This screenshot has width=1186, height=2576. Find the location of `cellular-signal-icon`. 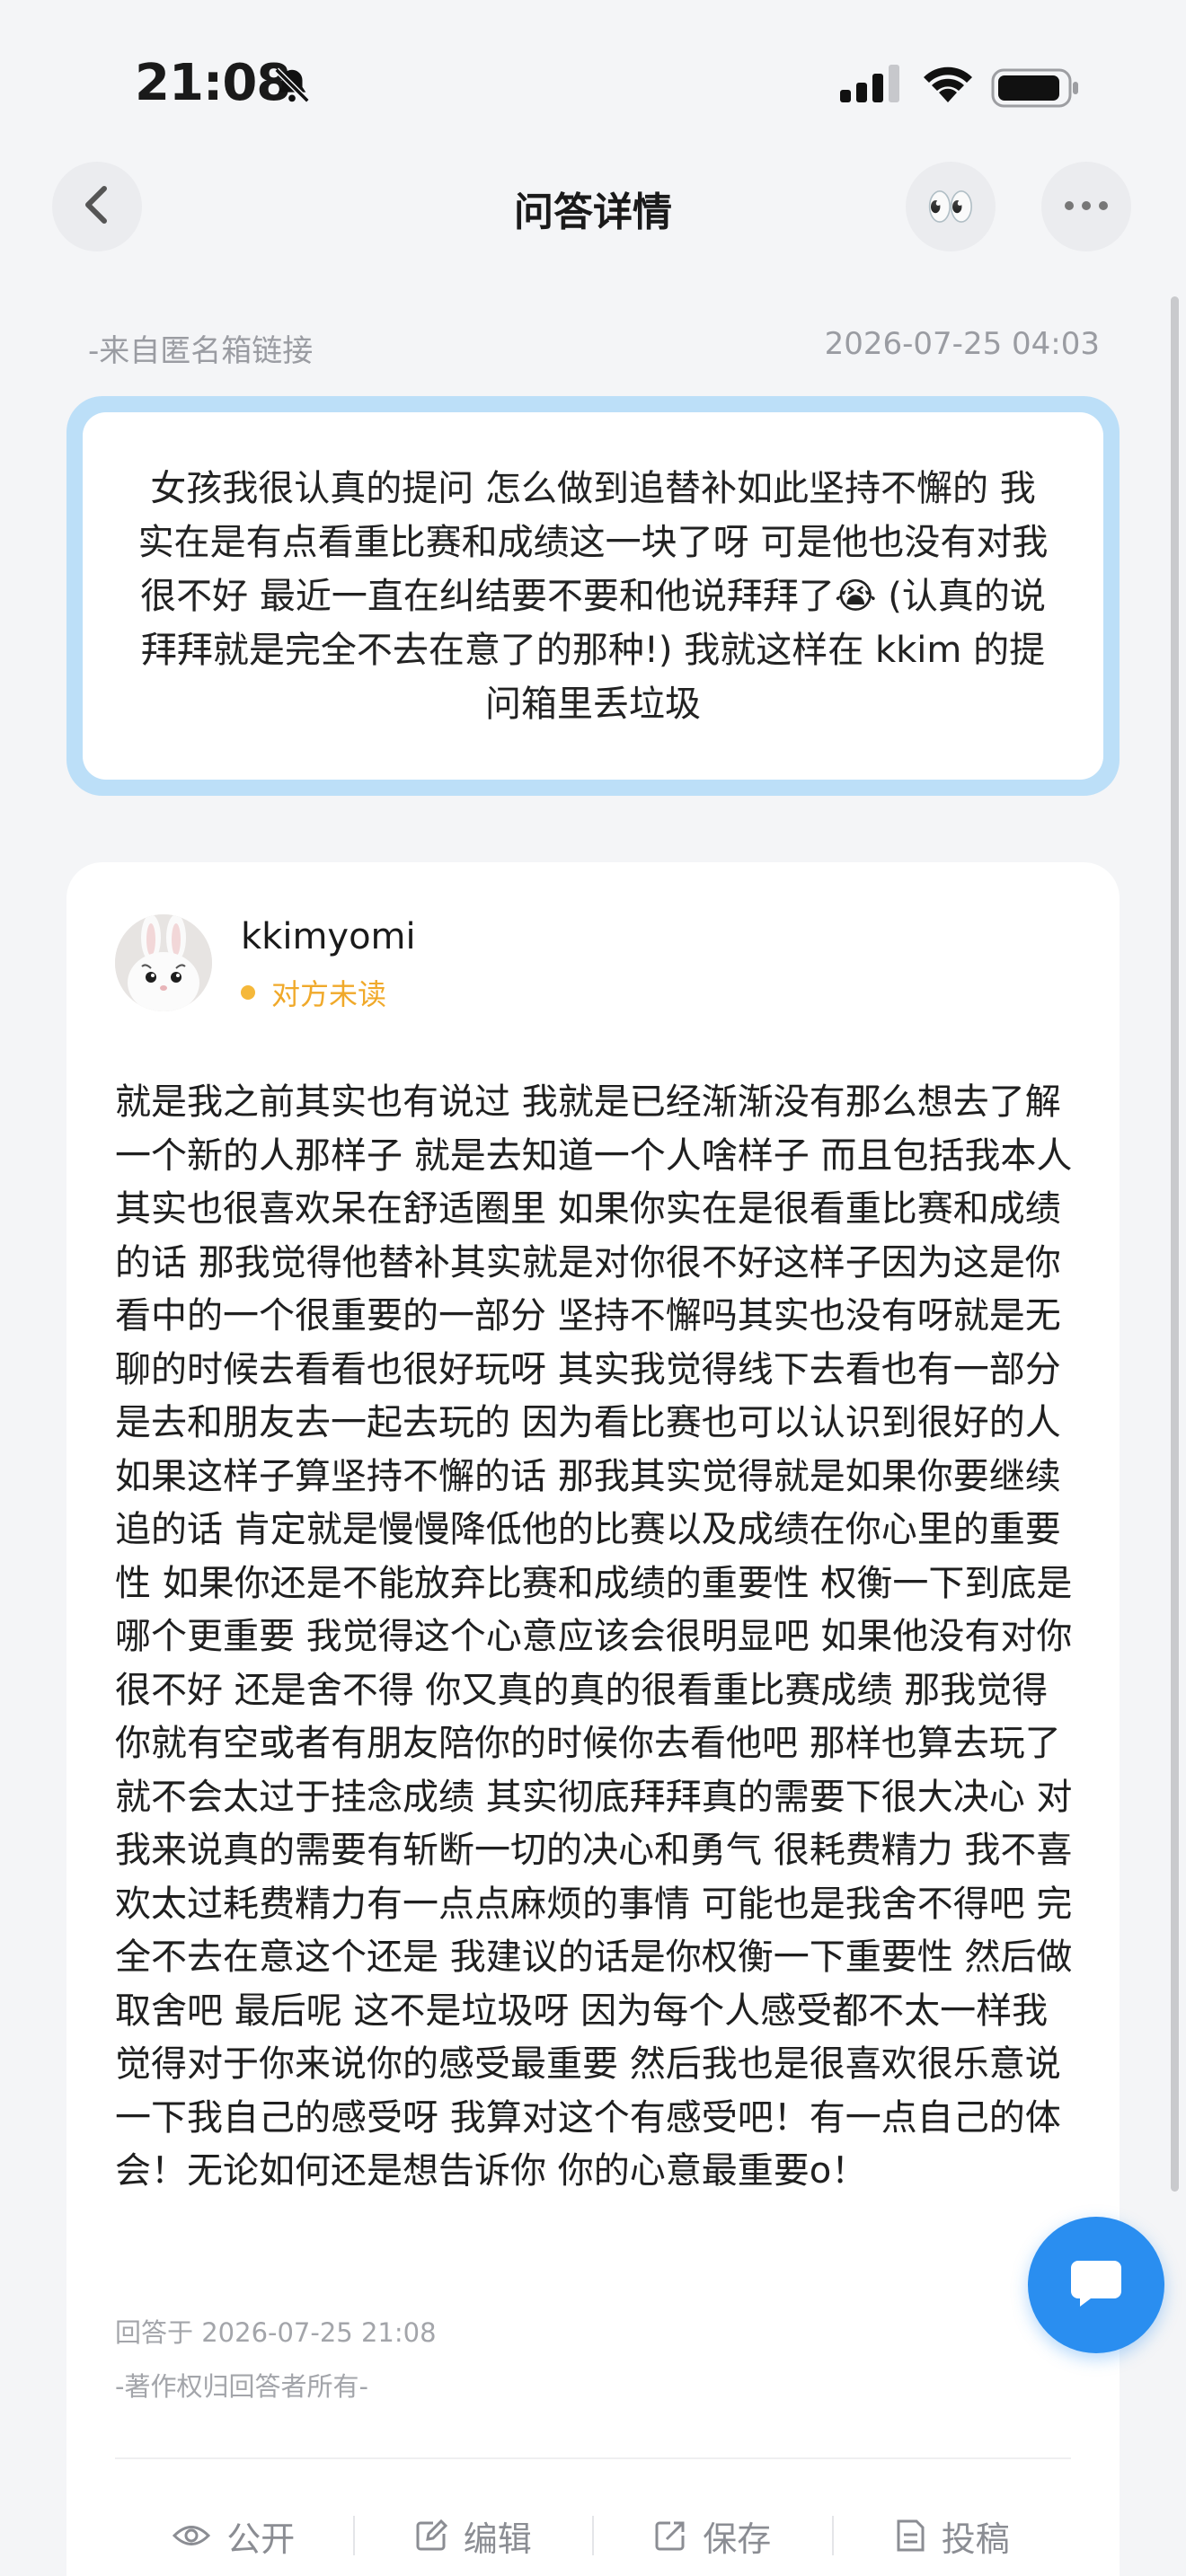

cellular-signal-icon is located at coordinates (871, 85).